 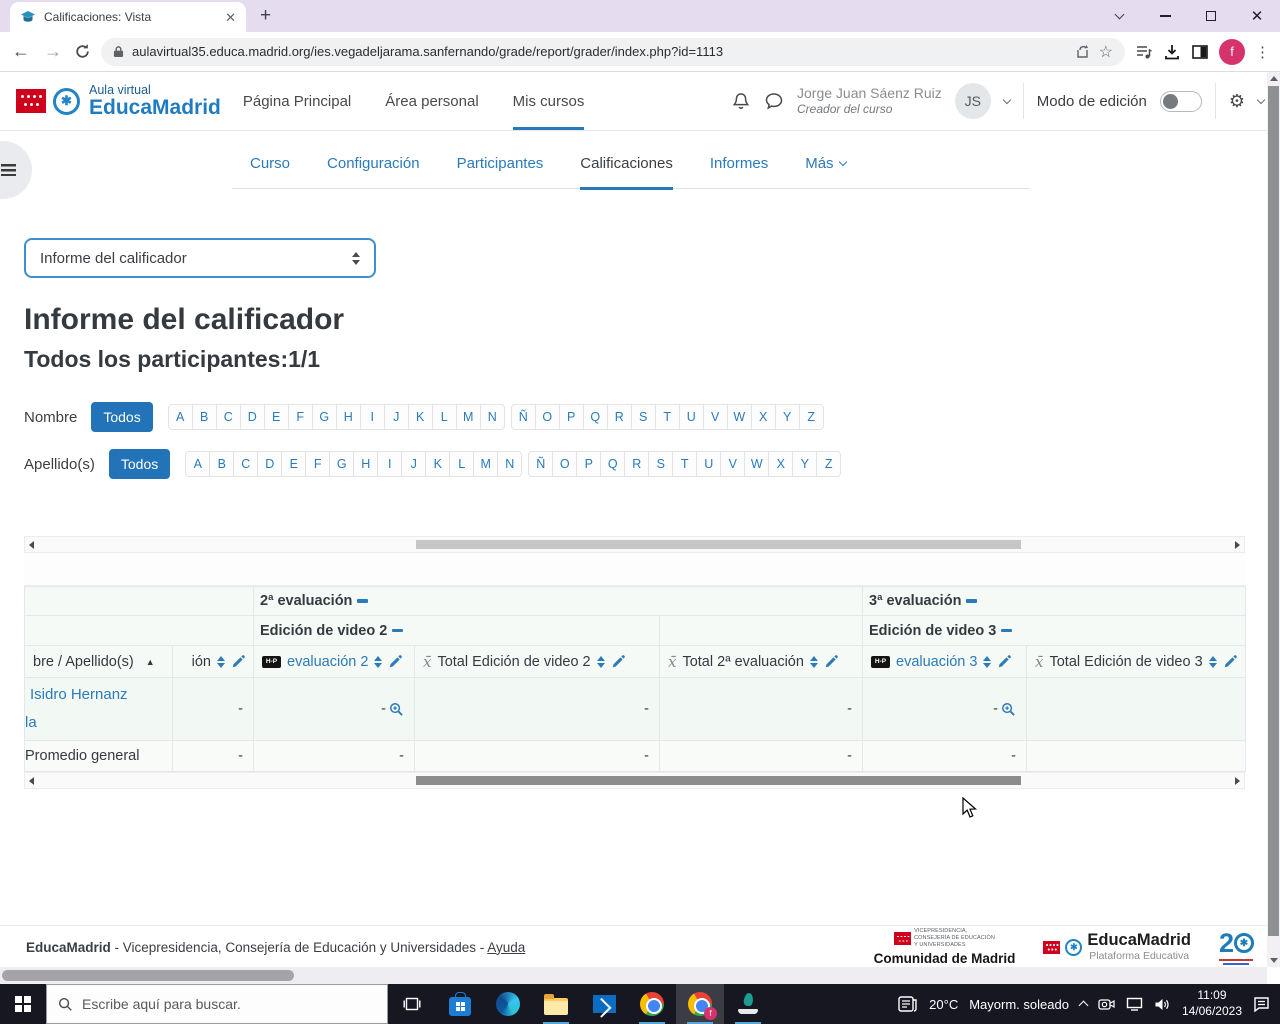 I want to click on chrome-active-icon: f, so click(x=700, y=1004).